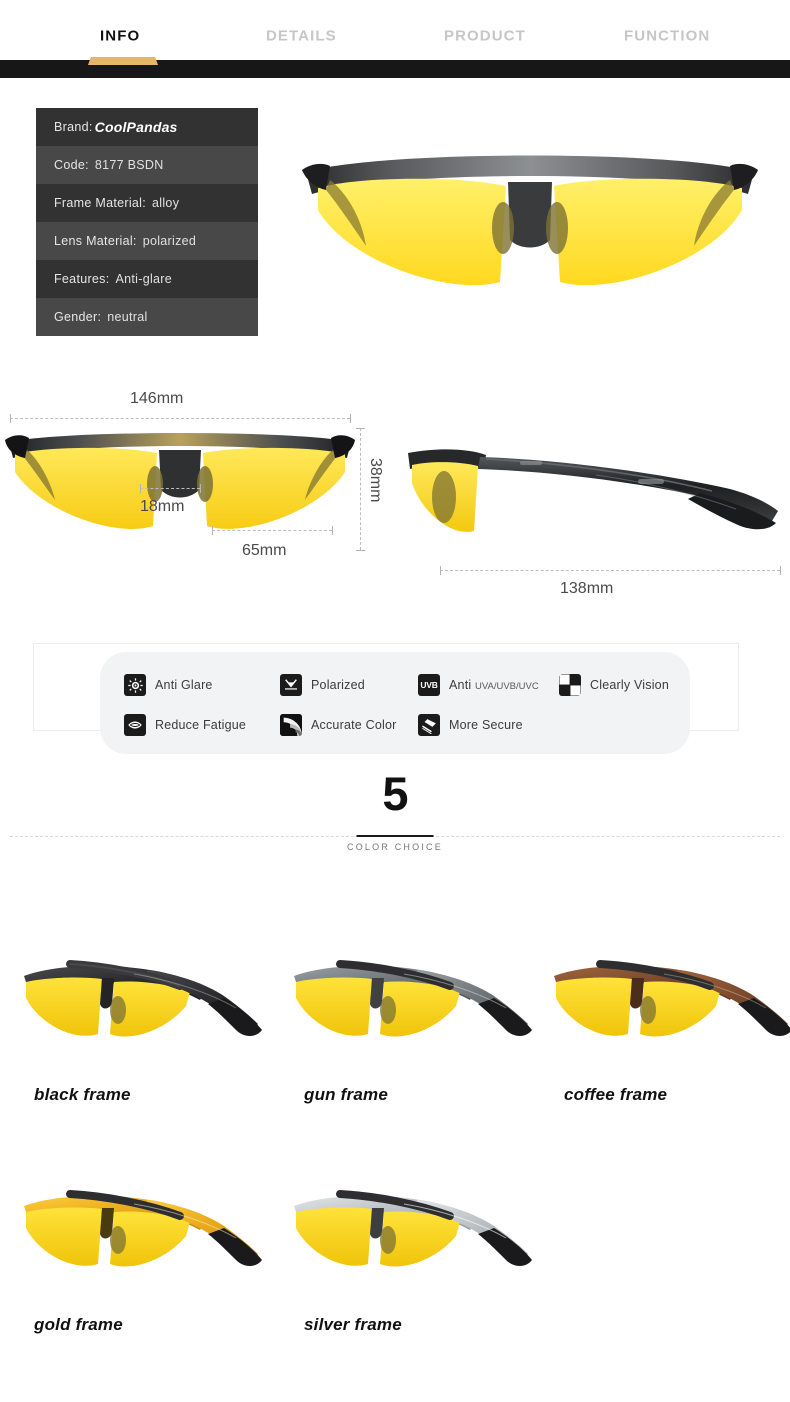 The image size is (790, 1402). I want to click on checkerboard-icon, so click(570, 685).